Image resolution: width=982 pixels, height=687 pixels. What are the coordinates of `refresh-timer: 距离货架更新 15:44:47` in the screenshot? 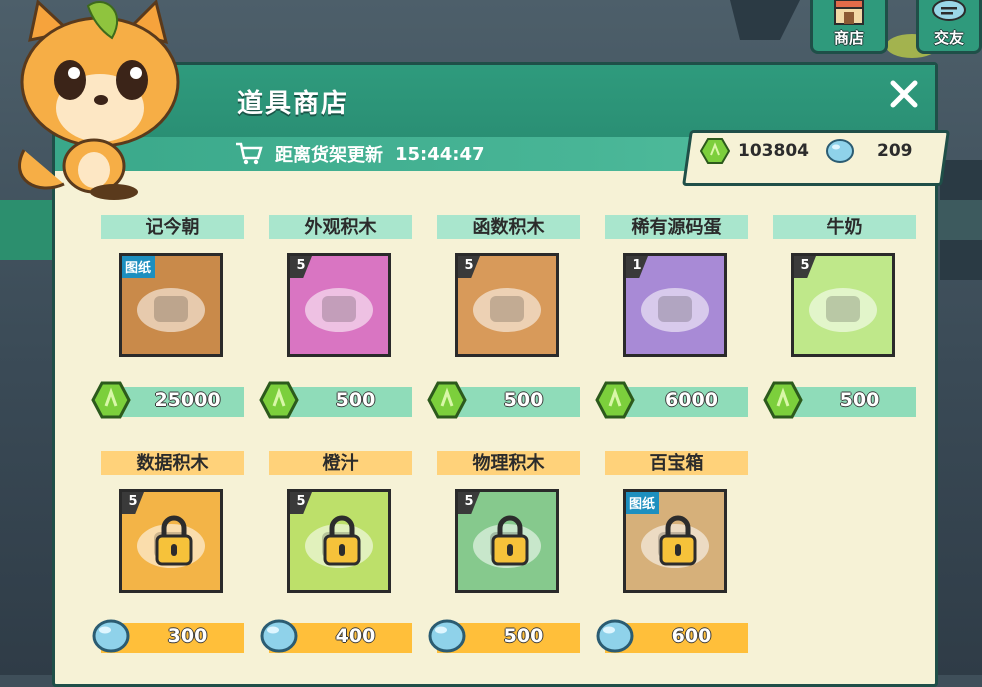 It's located at (360, 154).